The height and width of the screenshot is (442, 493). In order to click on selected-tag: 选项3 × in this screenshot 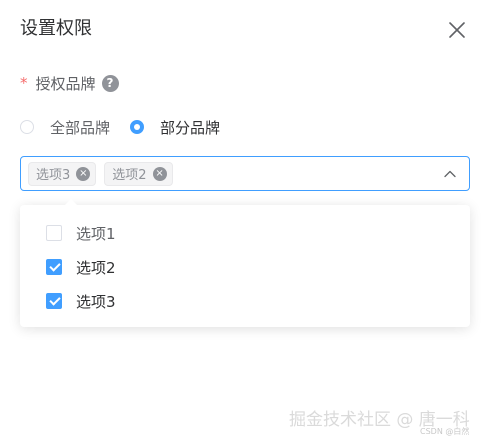, I will do `click(62, 173)`.